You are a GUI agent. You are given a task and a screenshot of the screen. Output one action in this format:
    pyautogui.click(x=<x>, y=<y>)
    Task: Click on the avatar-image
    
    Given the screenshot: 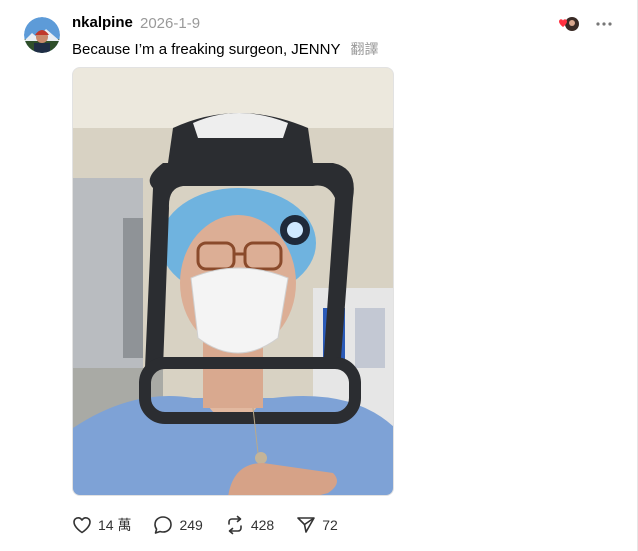 What is the action you would take?
    pyautogui.click(x=42, y=35)
    